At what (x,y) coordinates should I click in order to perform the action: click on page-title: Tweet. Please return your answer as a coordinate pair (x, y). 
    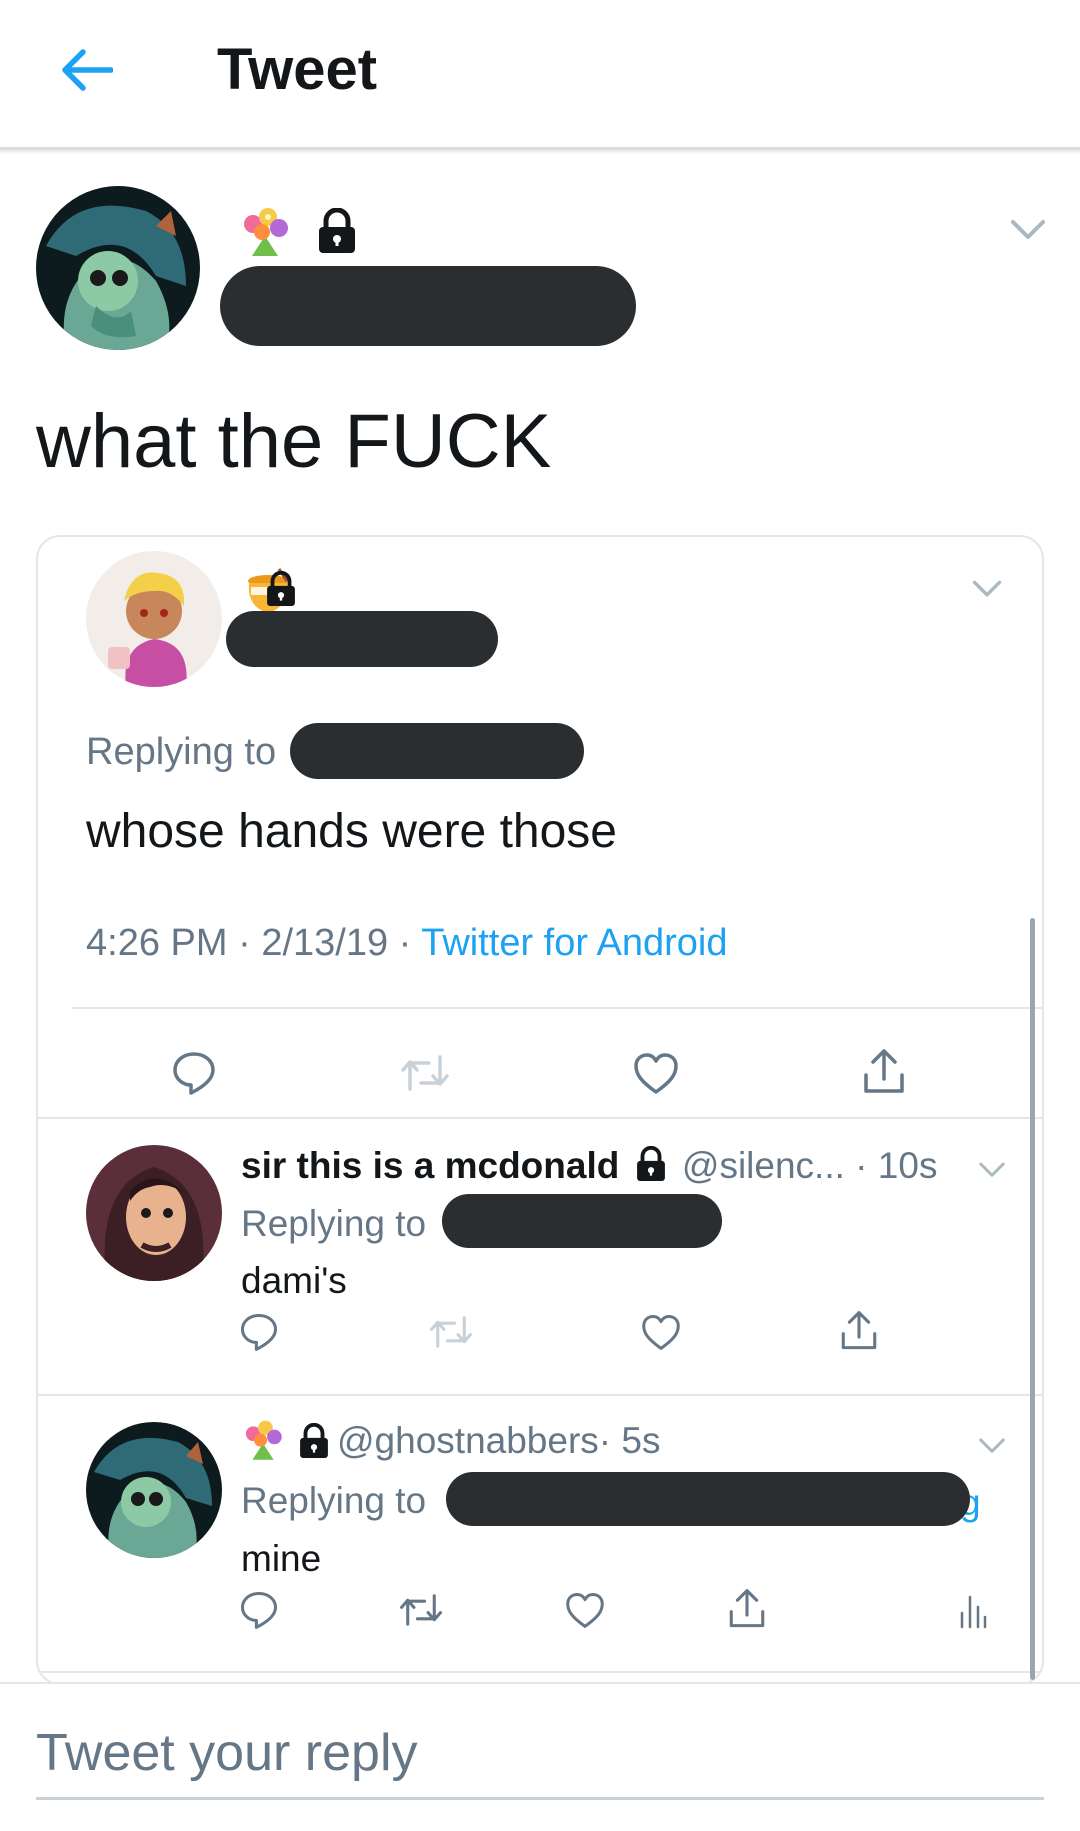
    Looking at the image, I should click on (297, 69).